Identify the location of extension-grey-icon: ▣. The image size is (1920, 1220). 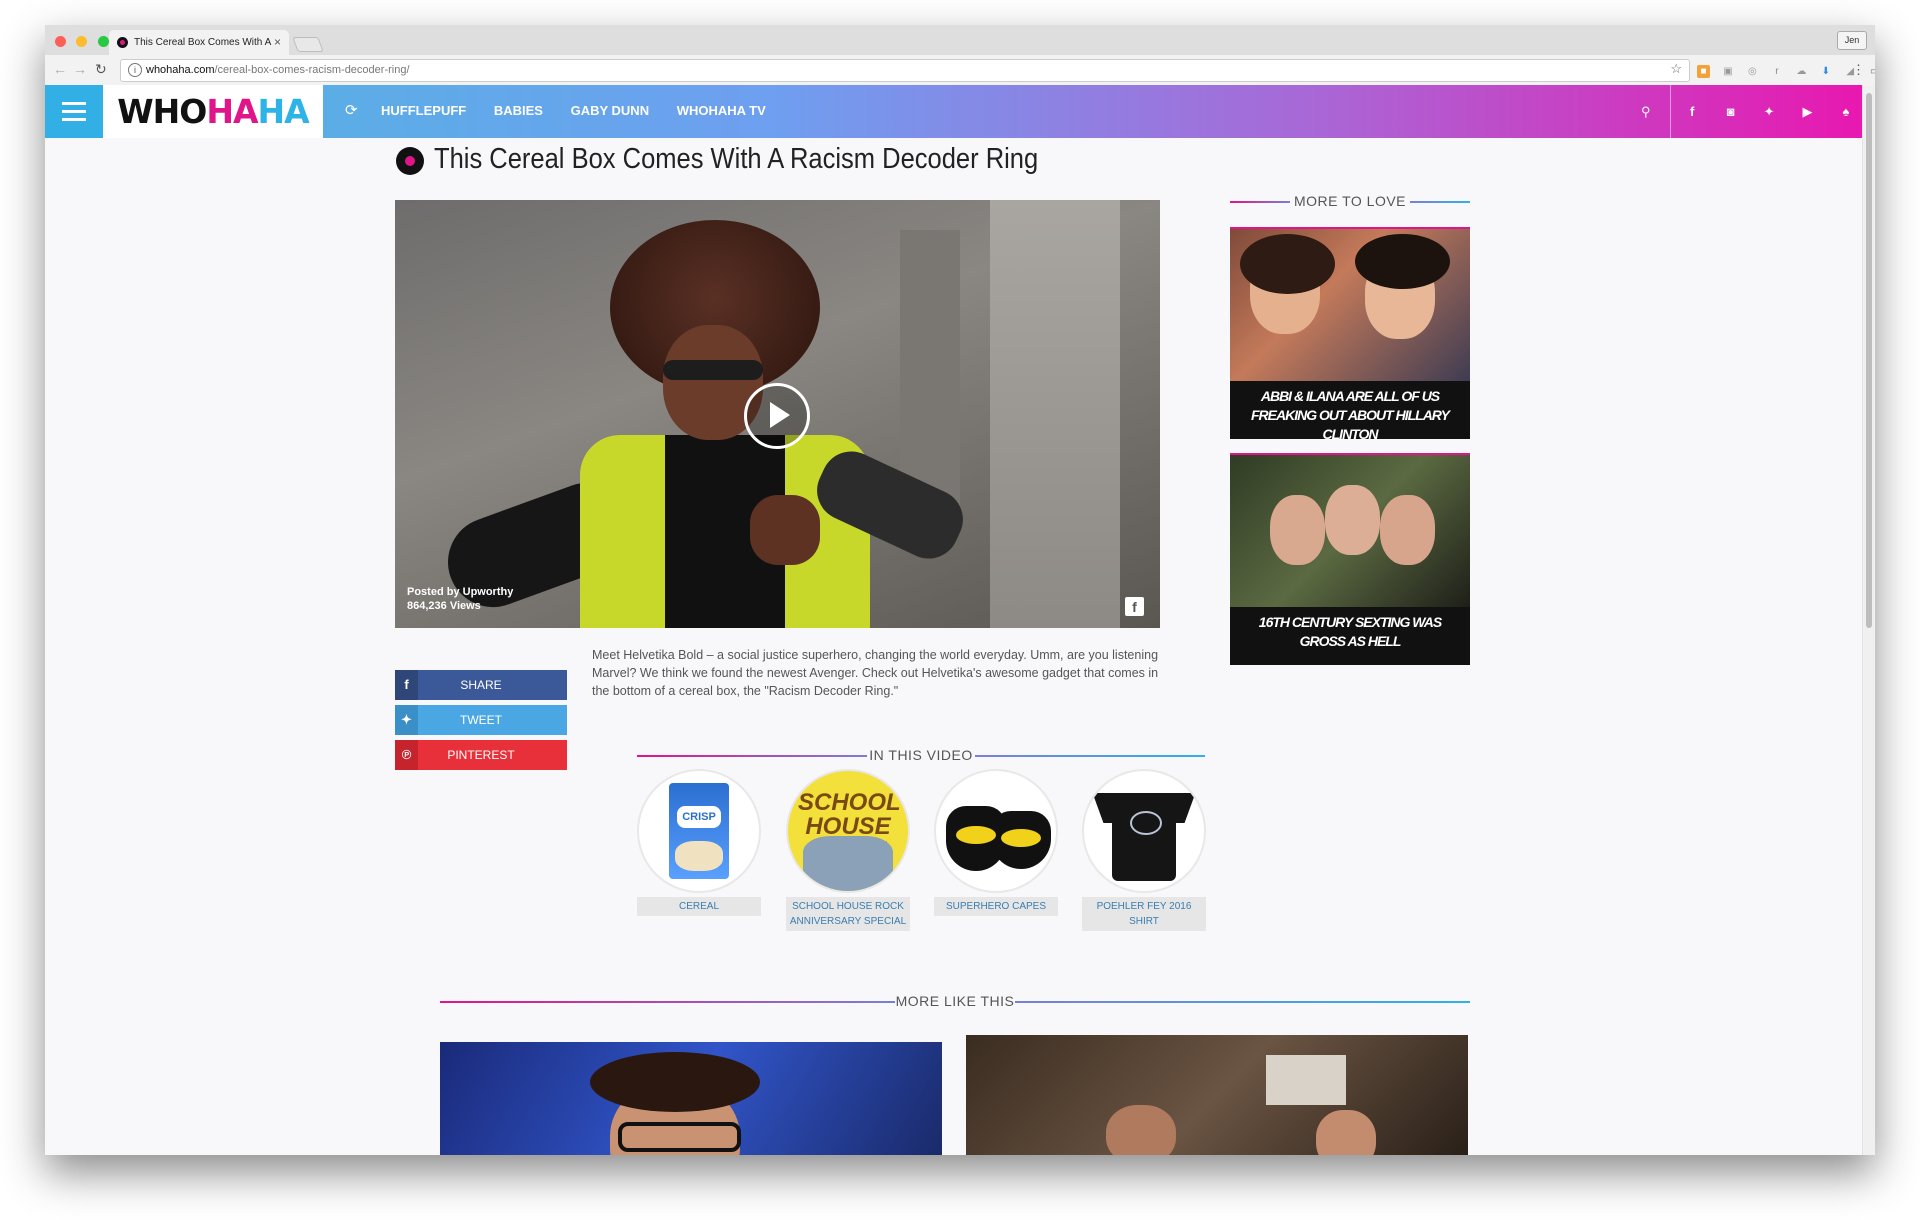
(1727, 71).